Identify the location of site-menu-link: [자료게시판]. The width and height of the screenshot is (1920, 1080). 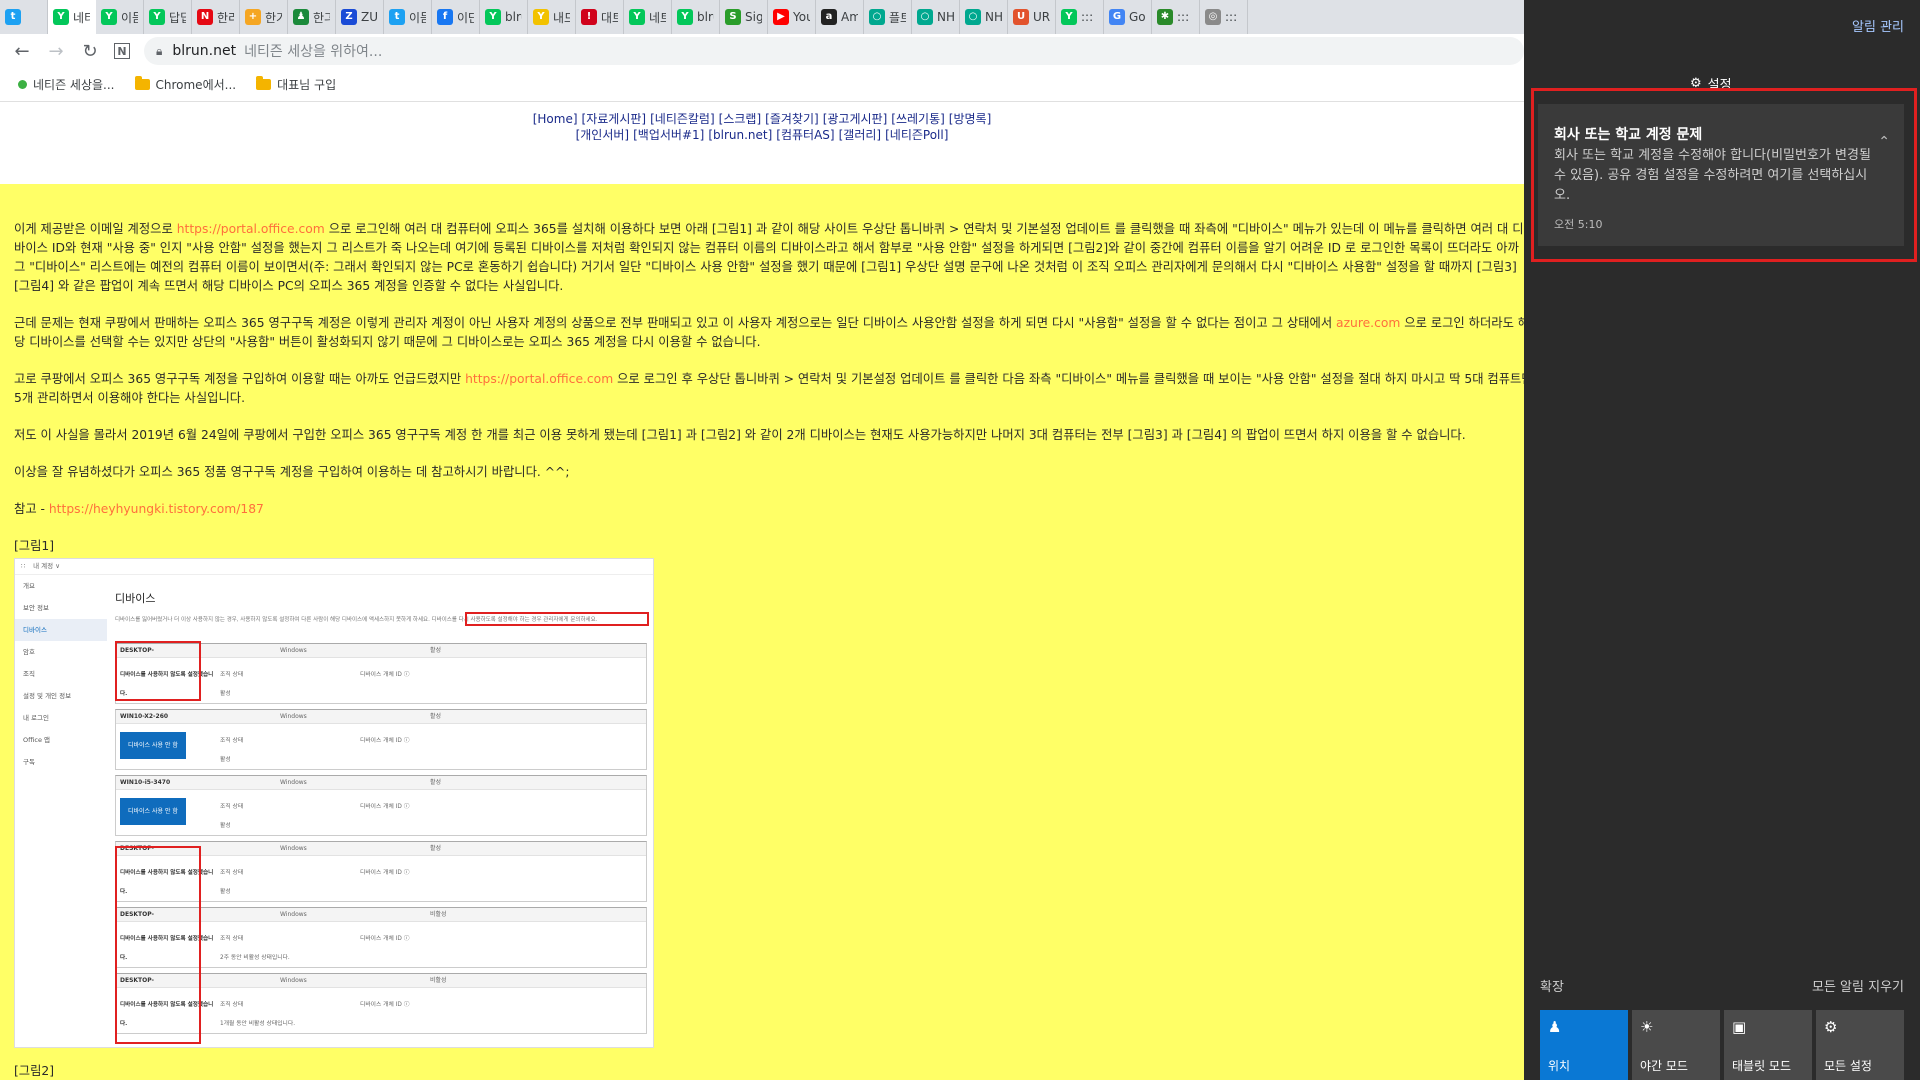
(614, 119).